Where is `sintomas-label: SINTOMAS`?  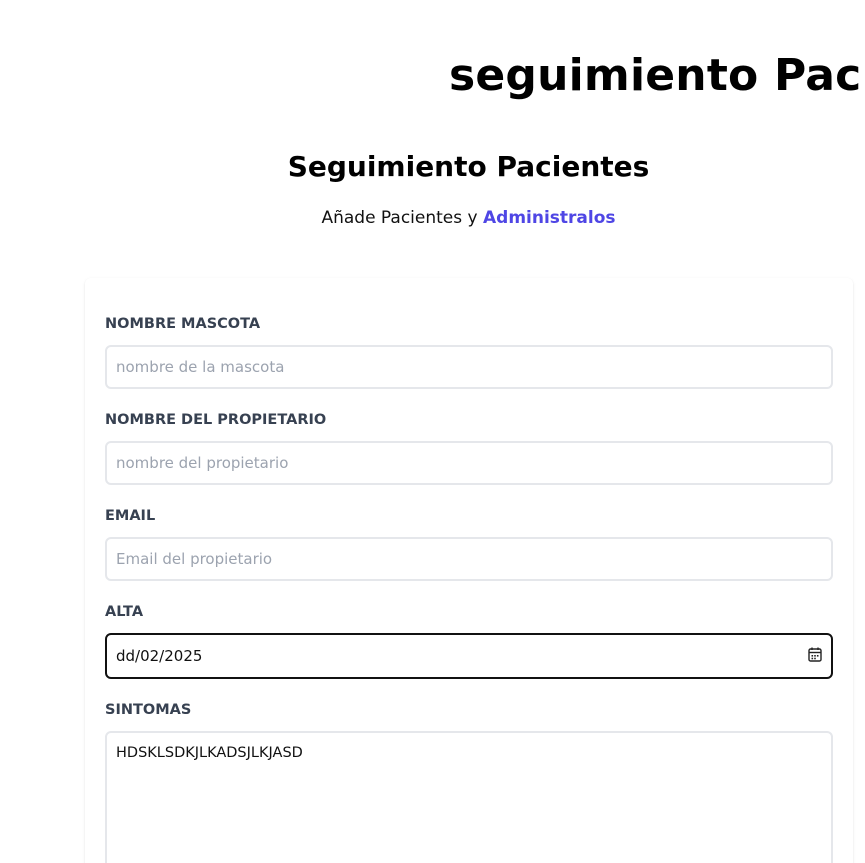
sintomas-label: SINTOMAS is located at coordinates (148, 710).